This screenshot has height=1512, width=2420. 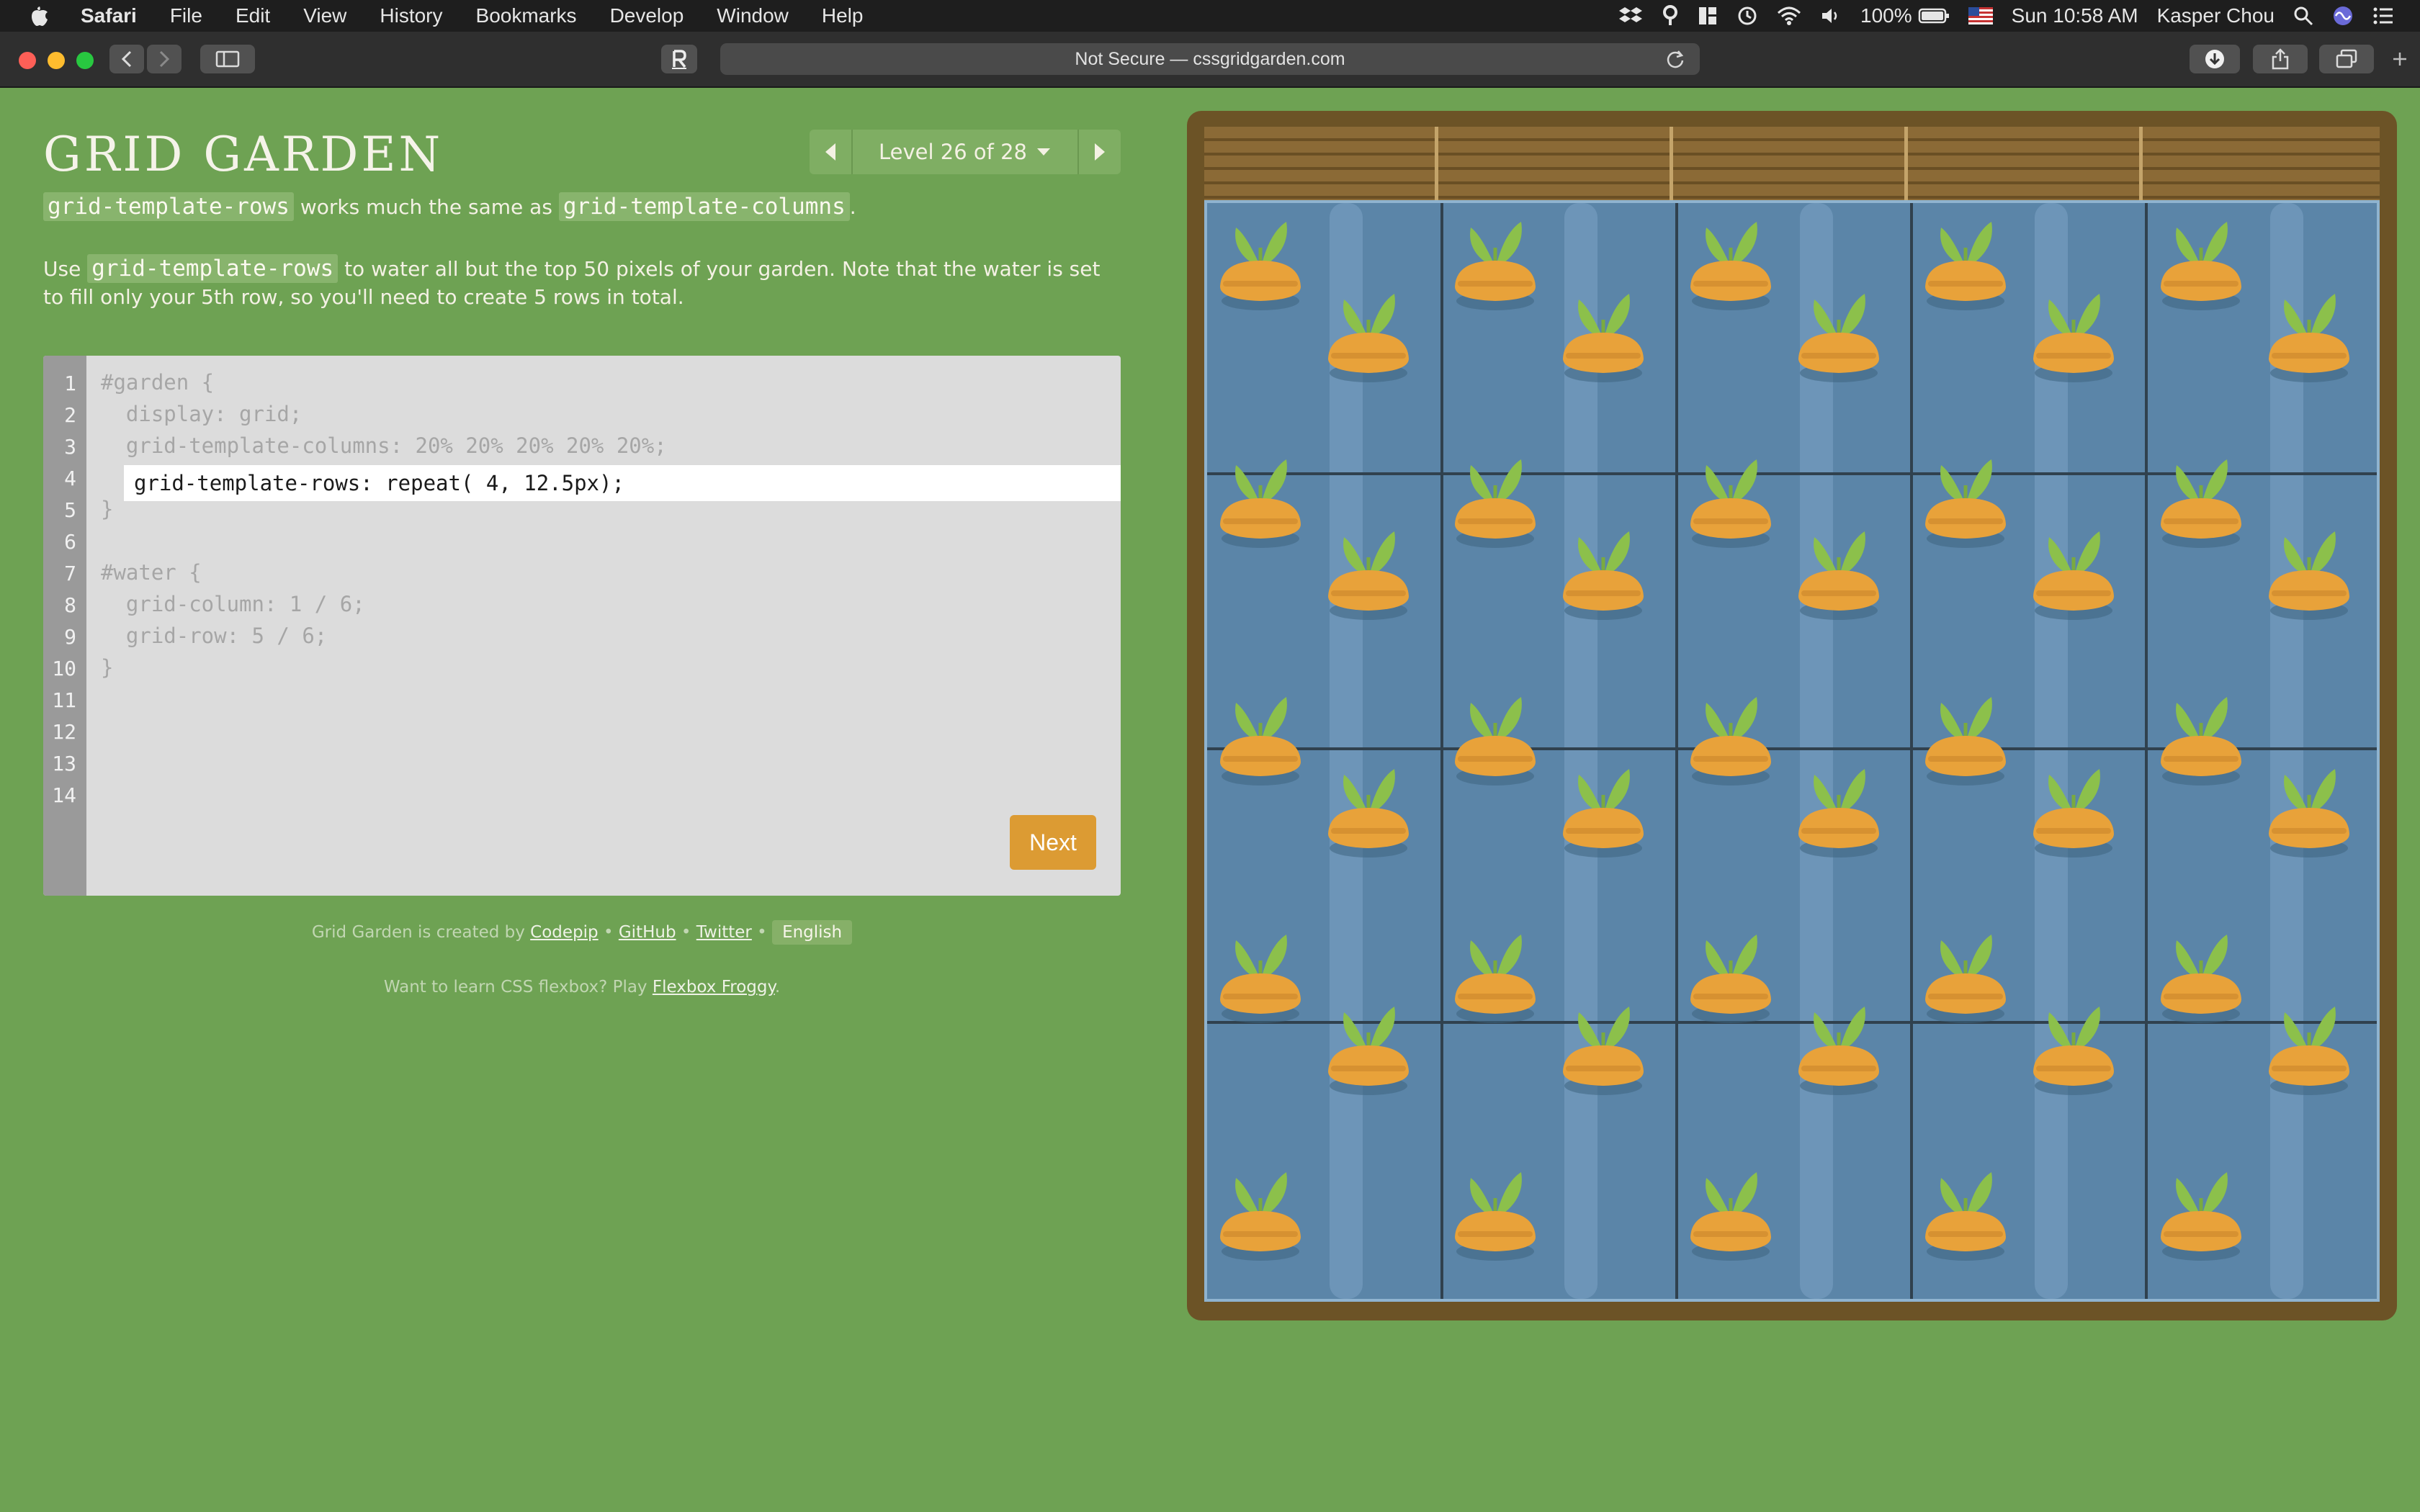 I want to click on new-tab-button, so click(x=2399, y=59).